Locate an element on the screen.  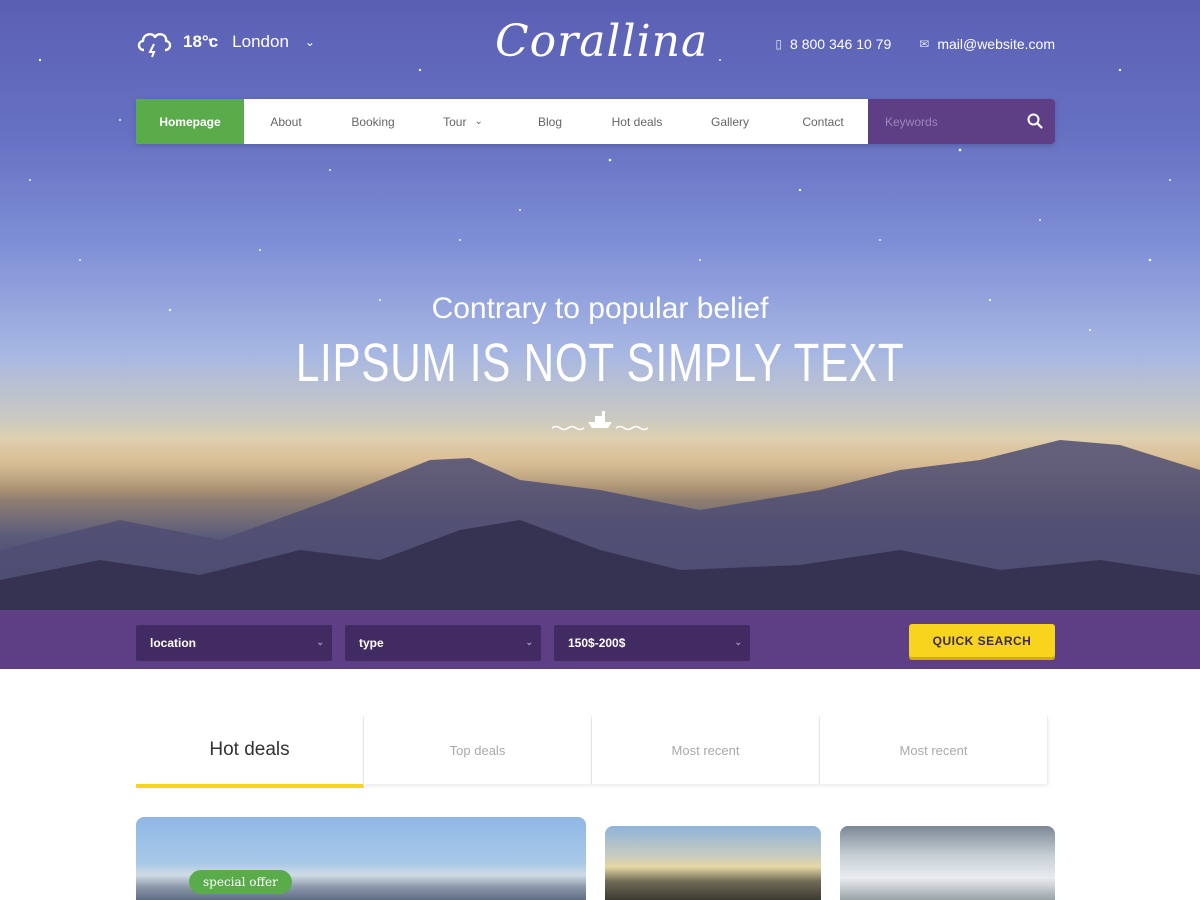
price-select: 150$-200$ ⌄ is located at coordinates (652, 643).